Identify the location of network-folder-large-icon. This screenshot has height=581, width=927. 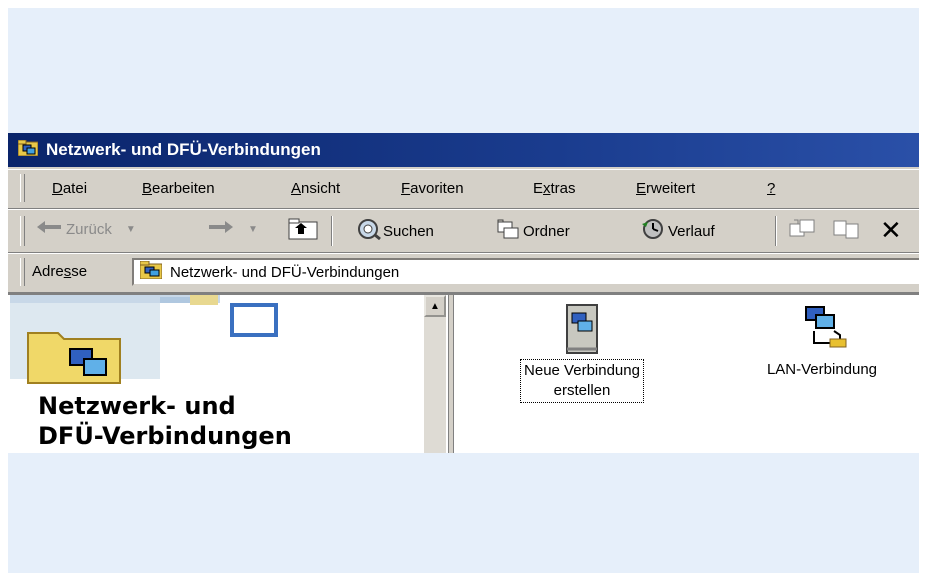
(74, 357).